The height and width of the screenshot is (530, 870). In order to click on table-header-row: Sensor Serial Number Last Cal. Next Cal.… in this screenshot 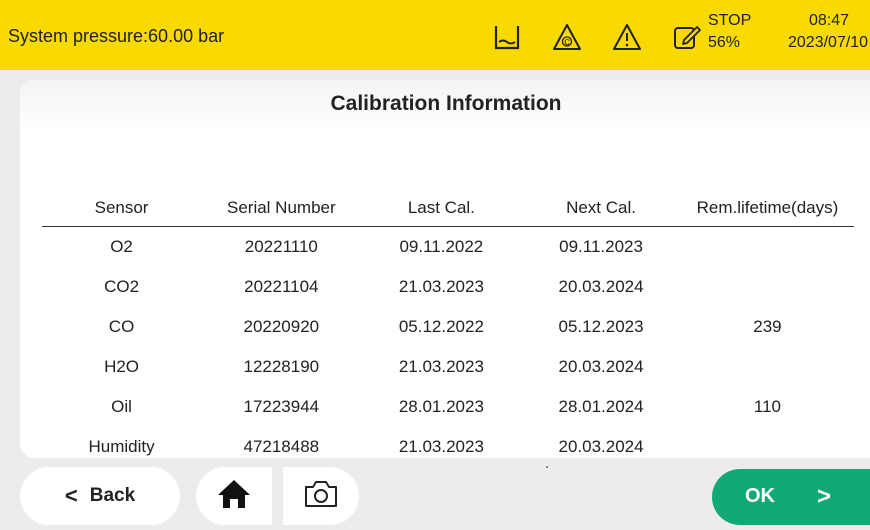, I will do `click(448, 208)`.